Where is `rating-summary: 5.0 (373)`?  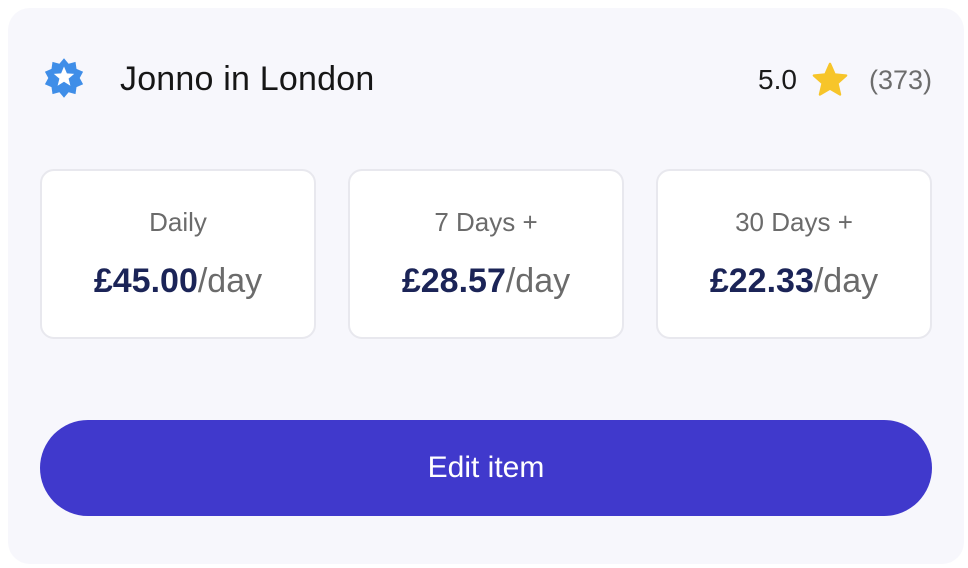
rating-summary: 5.0 (373) is located at coordinates (845, 80).